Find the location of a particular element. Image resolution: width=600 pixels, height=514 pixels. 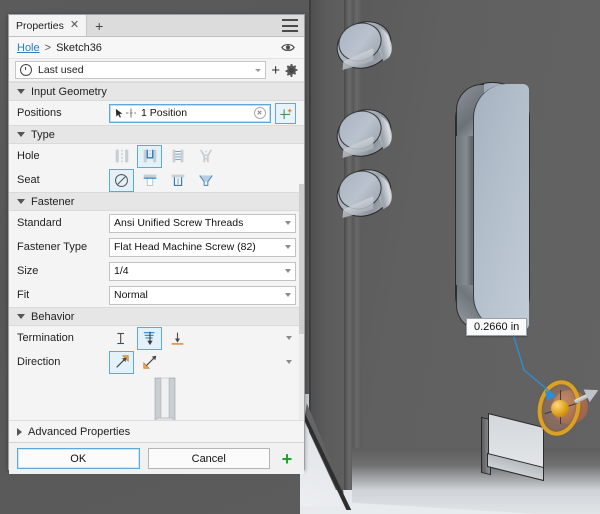

fit-select: Normal is located at coordinates (202, 295).